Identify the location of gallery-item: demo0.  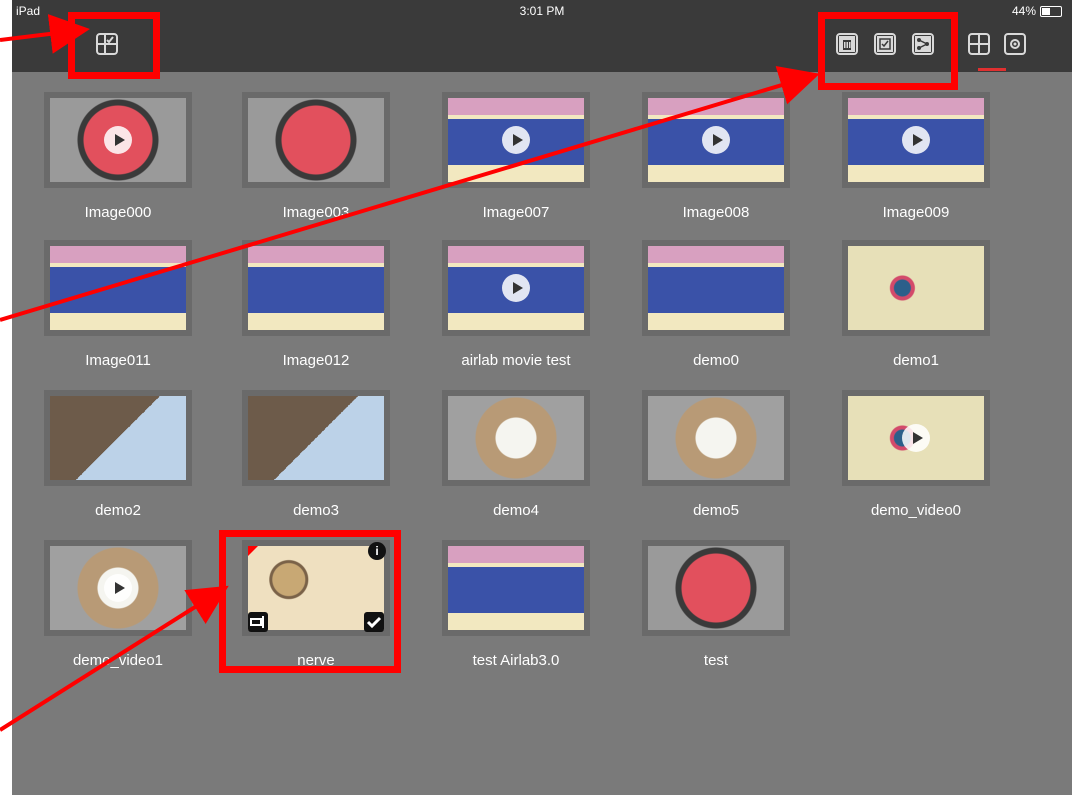
(716, 310).